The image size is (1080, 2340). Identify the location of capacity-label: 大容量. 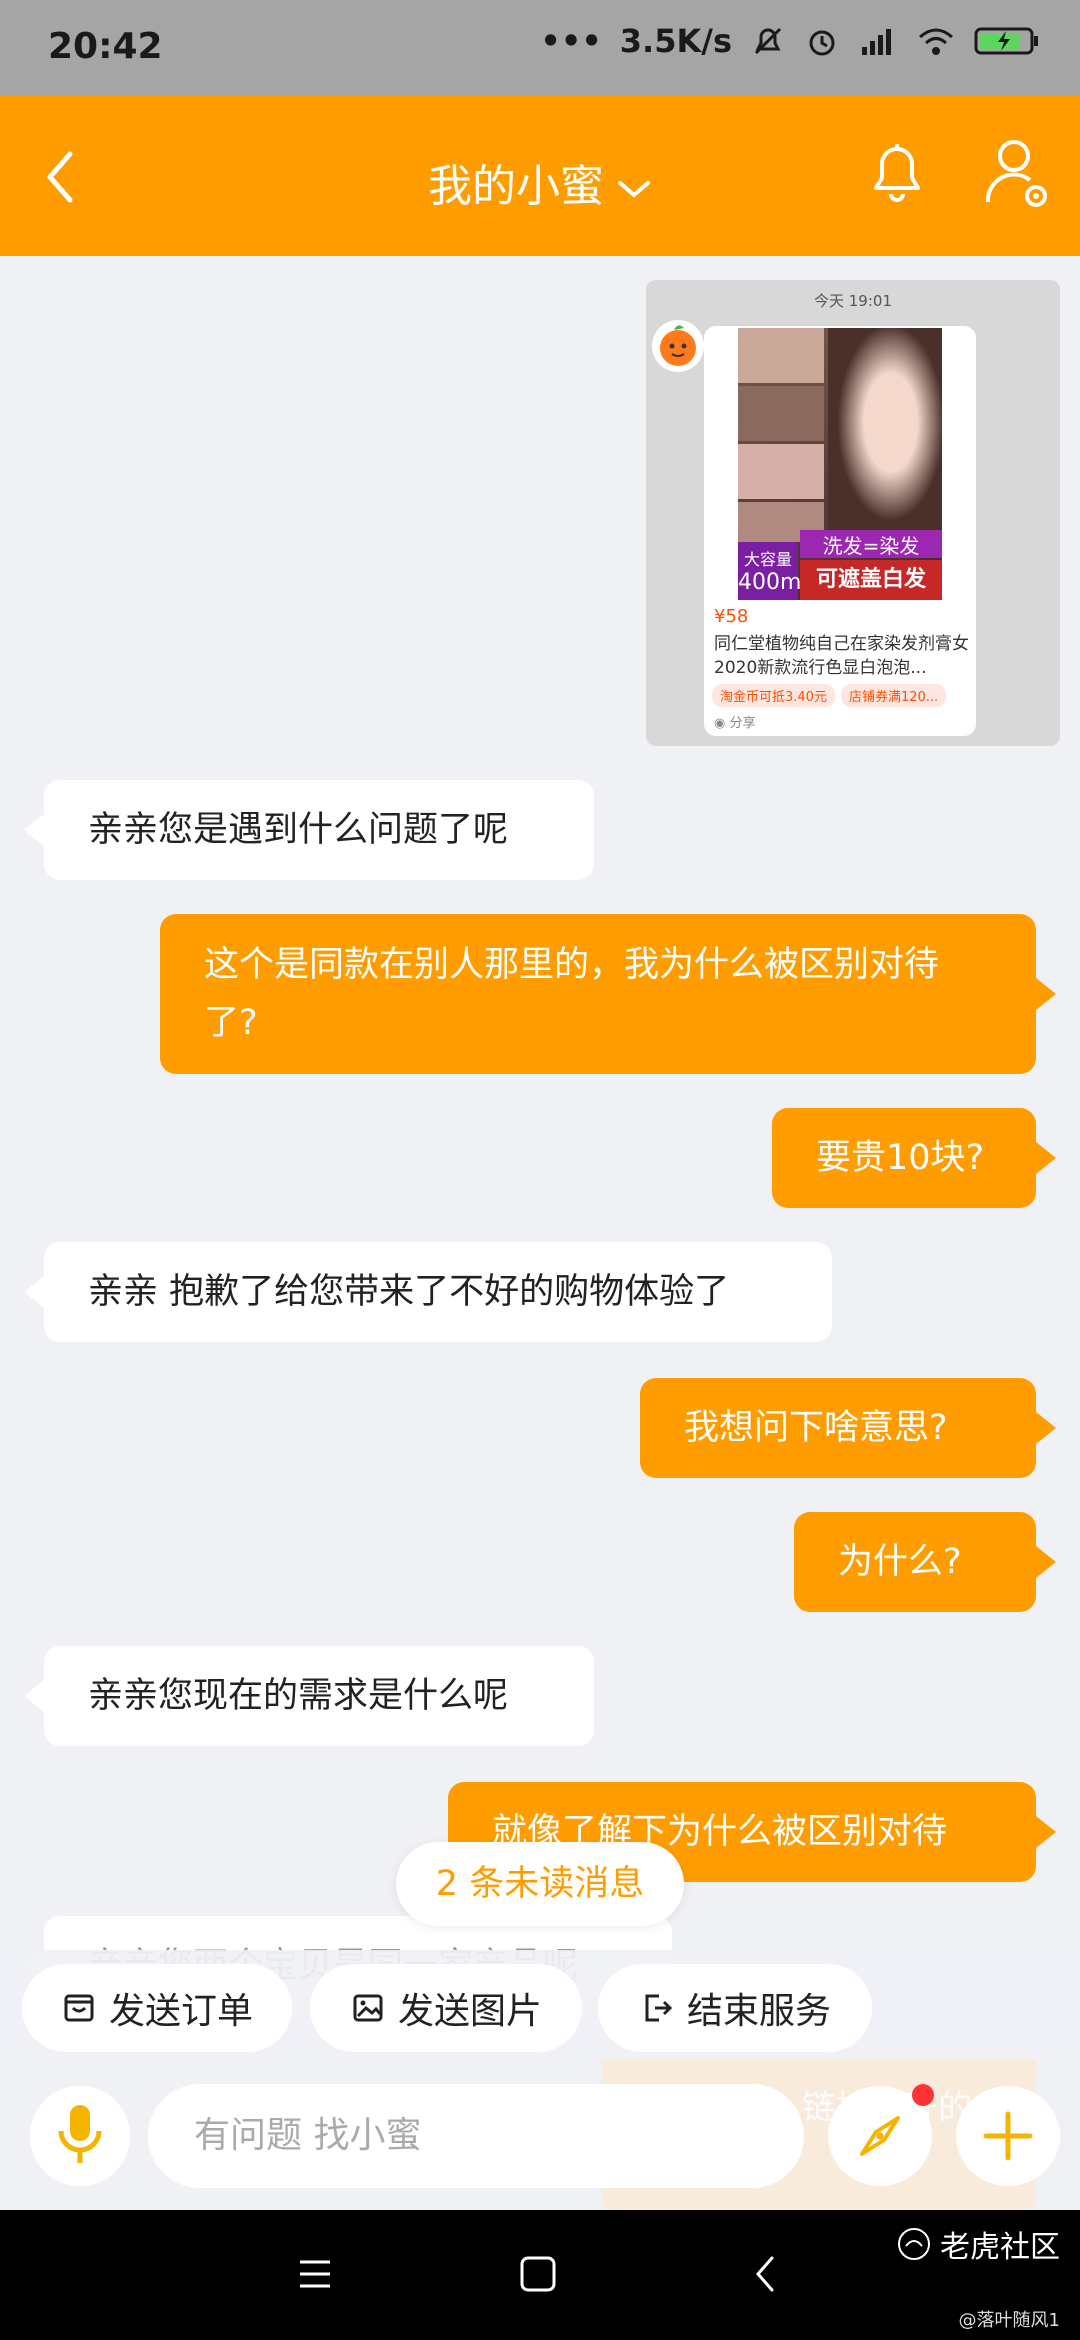
(767, 559).